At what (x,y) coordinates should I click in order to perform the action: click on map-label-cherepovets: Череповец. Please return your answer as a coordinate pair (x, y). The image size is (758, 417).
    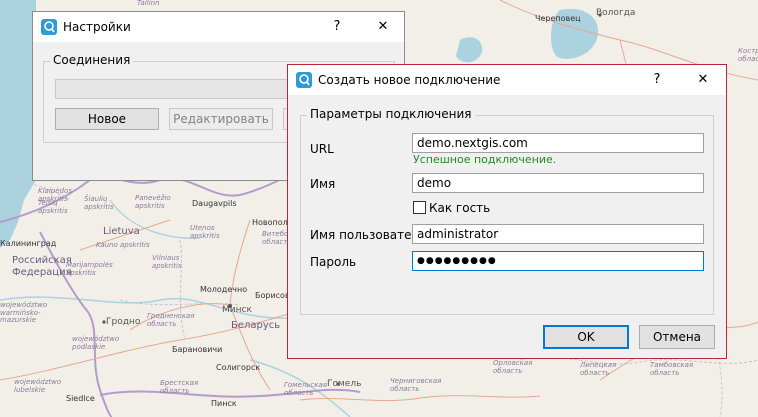
    Looking at the image, I should click on (558, 18).